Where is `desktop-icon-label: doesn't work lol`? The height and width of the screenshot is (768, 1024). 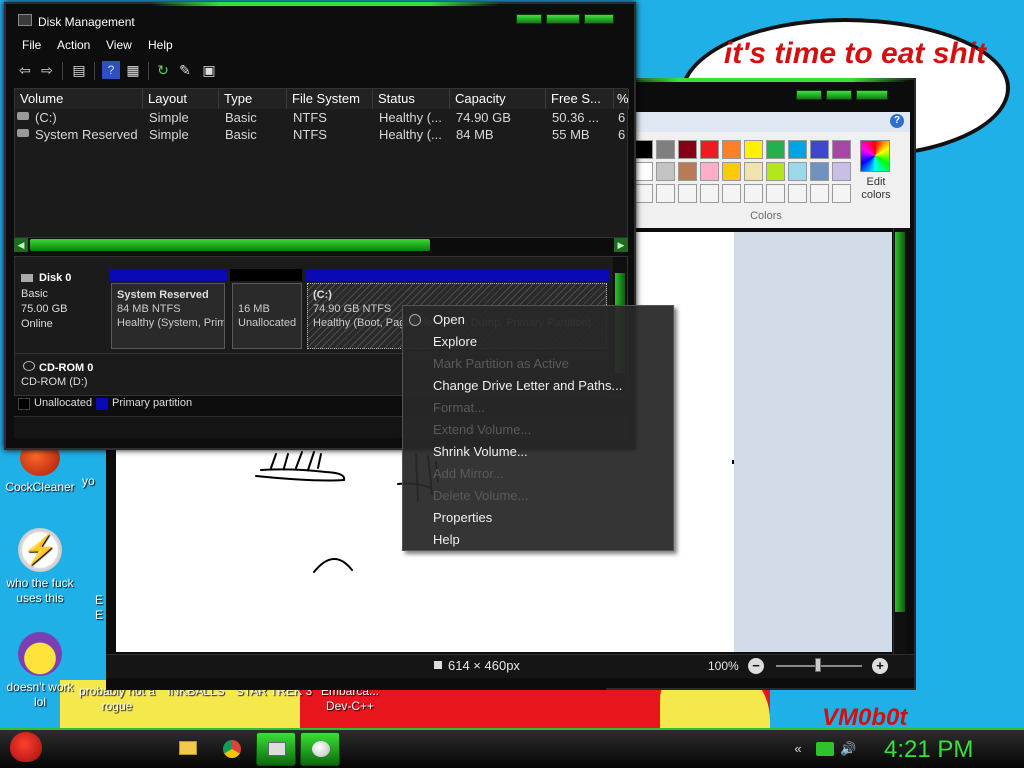
desktop-icon-label: doesn't work lol is located at coordinates (40, 694).